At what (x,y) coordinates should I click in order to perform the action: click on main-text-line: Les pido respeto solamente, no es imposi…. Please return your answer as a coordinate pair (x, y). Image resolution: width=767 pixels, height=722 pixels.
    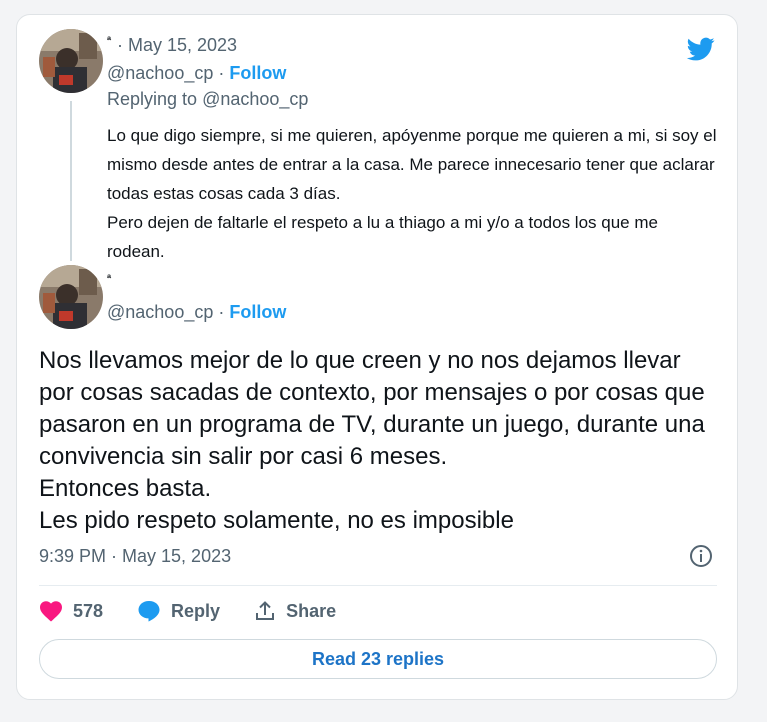
    Looking at the image, I should click on (276, 520).